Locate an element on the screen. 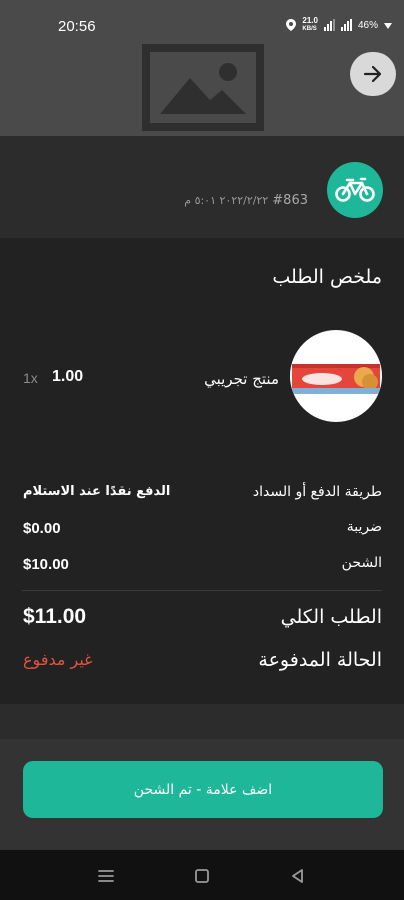 This screenshot has width=404, height=900. shipping-label: الشحن is located at coordinates (361, 563).